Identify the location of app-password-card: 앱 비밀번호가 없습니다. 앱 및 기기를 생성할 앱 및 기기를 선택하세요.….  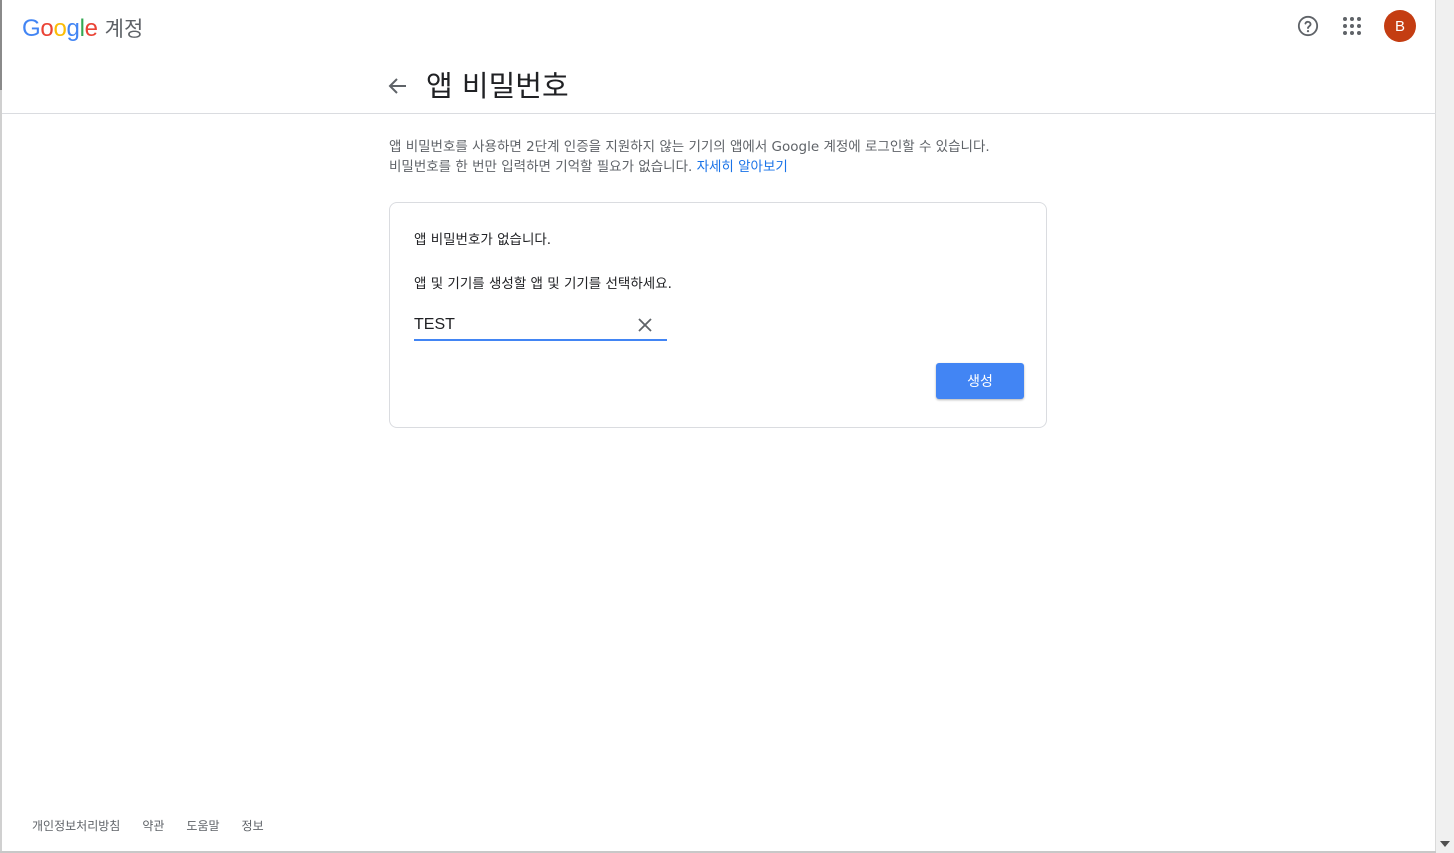
(718, 315).